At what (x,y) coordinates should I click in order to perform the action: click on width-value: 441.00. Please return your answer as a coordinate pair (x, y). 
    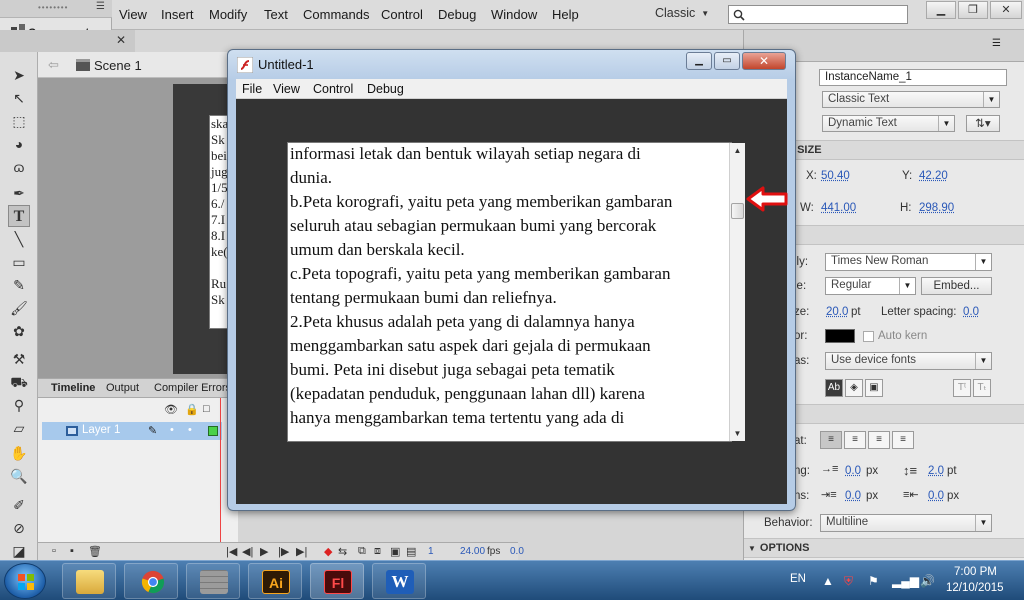
    Looking at the image, I should click on (838, 208).